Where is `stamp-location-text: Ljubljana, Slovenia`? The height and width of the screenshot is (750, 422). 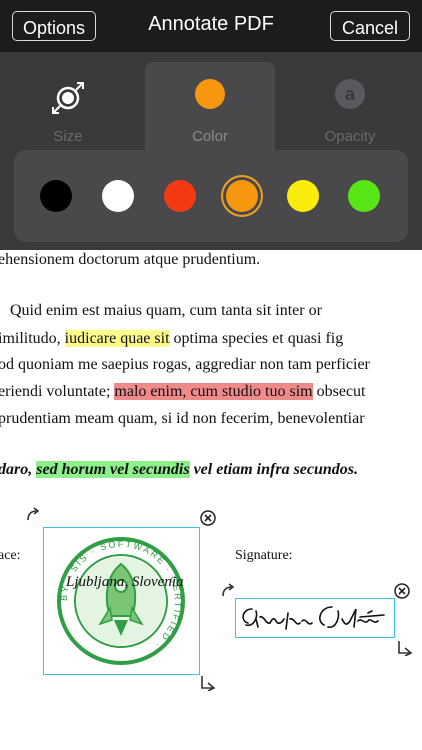 stamp-location-text: Ljubljana, Slovenia is located at coordinates (125, 582).